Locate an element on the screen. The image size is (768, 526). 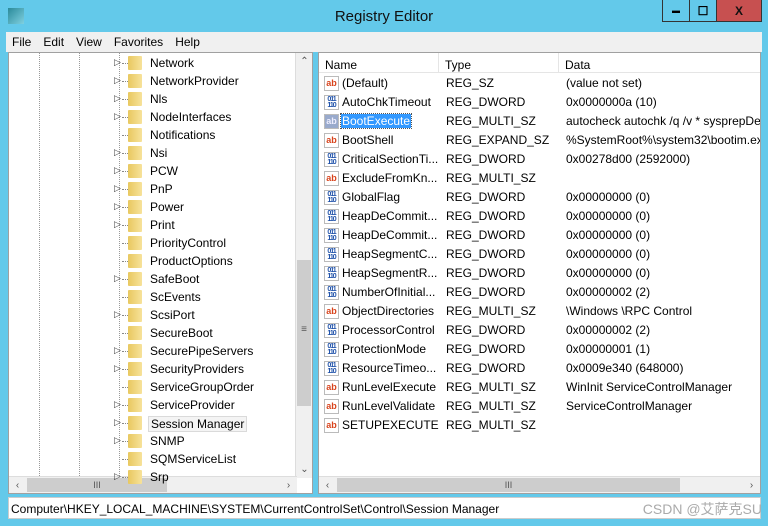
tree-item: ▷ Power is located at coordinates (154, 207).